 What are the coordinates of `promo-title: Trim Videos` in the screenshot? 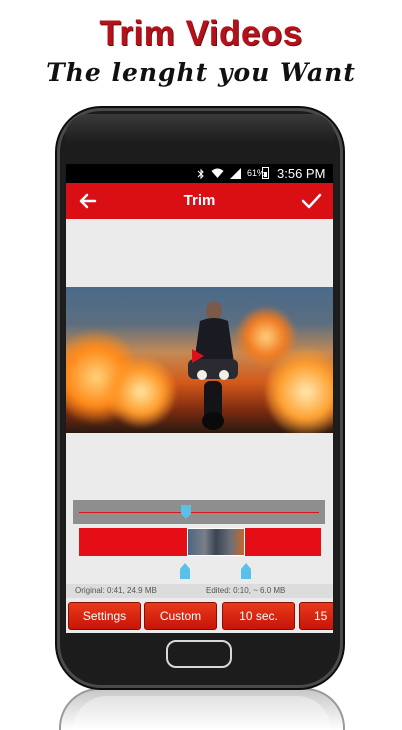 It's located at (201, 33).